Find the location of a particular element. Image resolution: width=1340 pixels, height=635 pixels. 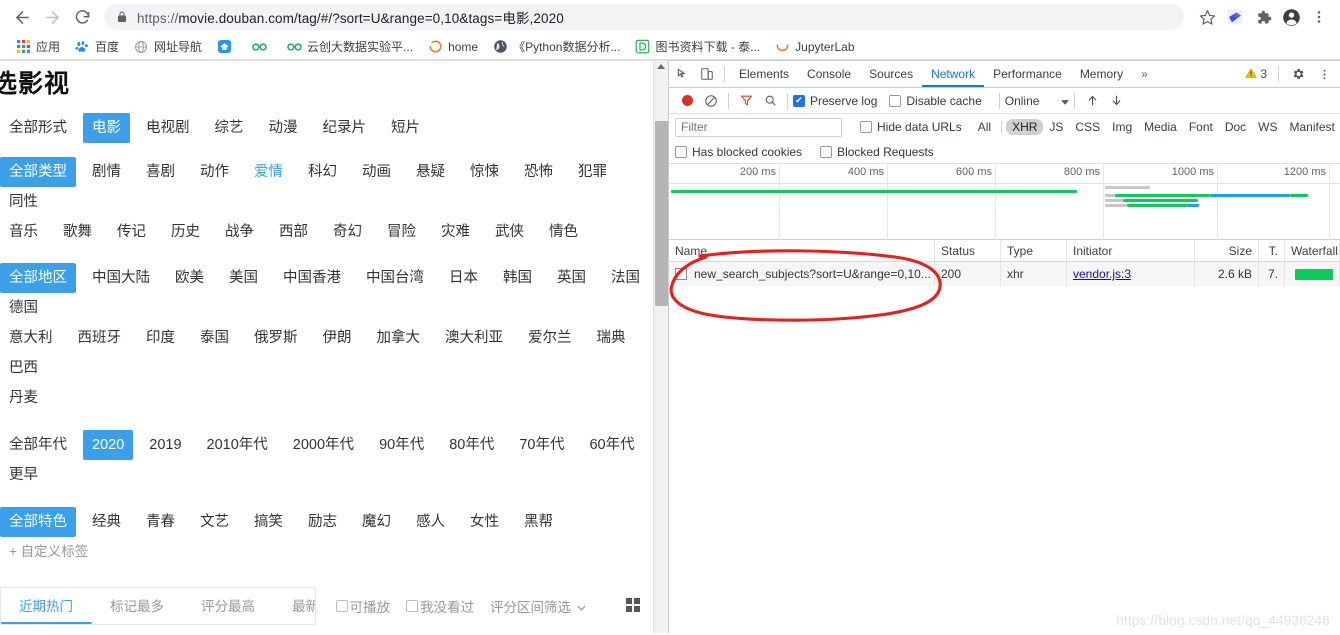

more-tabs-button: » is located at coordinates (1144, 74).